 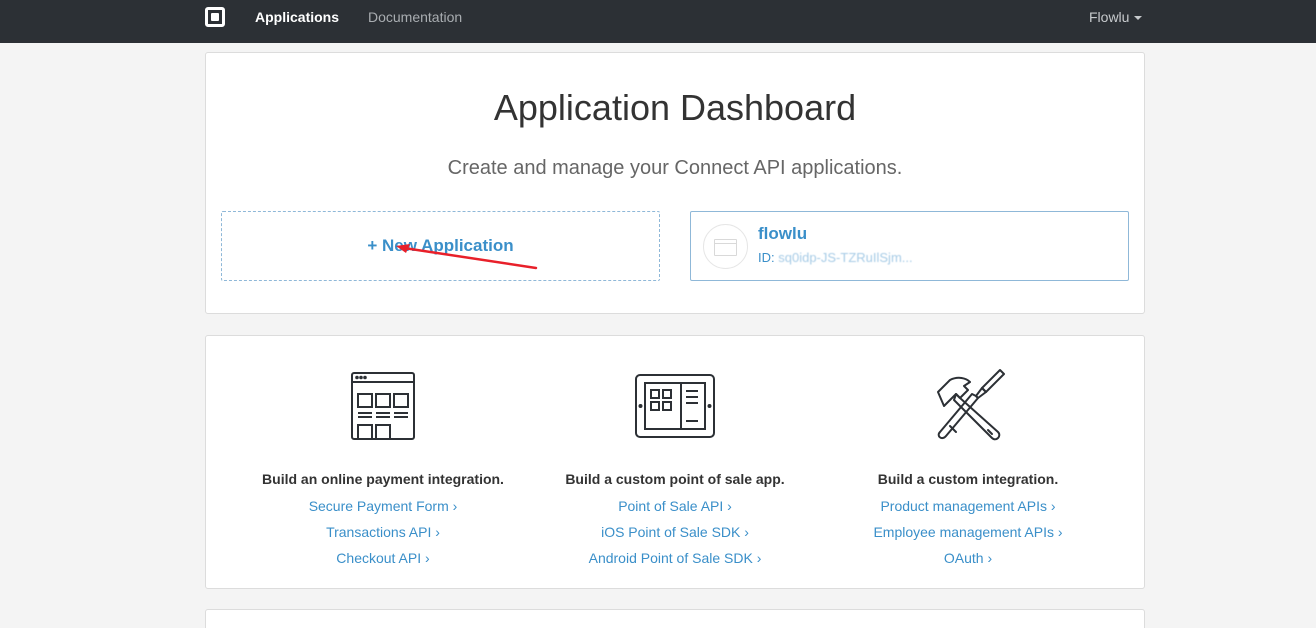 I want to click on page-title: Application Dashboard, so click(x=675, y=107).